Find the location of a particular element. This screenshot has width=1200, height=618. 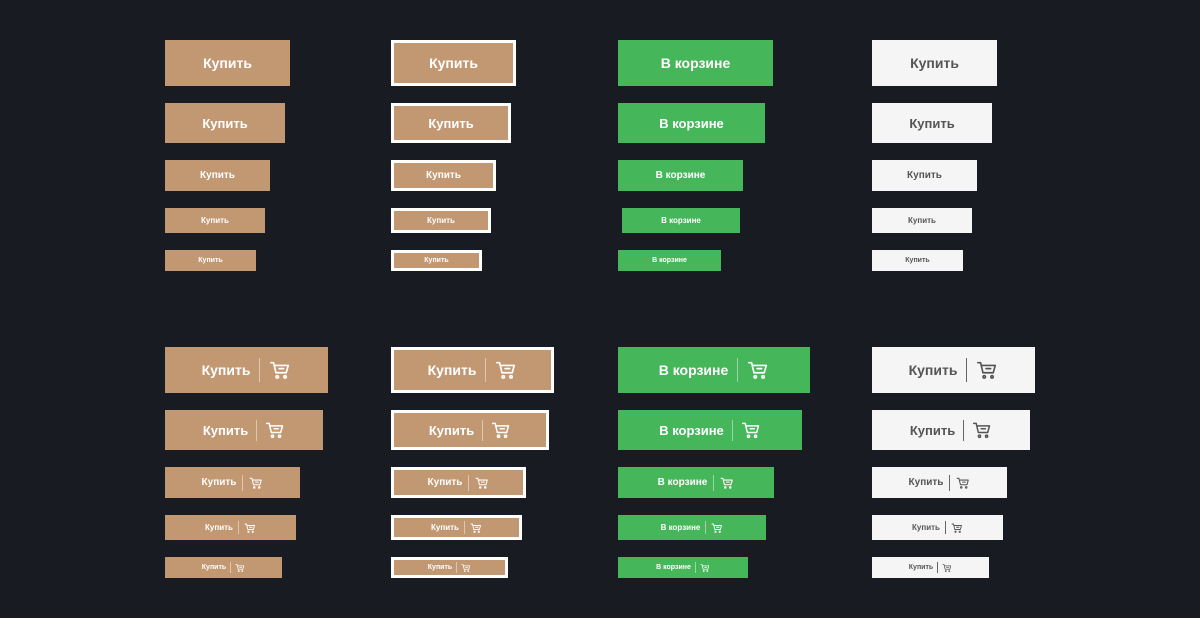

green-button-size-1: В корзине is located at coordinates (695, 63).